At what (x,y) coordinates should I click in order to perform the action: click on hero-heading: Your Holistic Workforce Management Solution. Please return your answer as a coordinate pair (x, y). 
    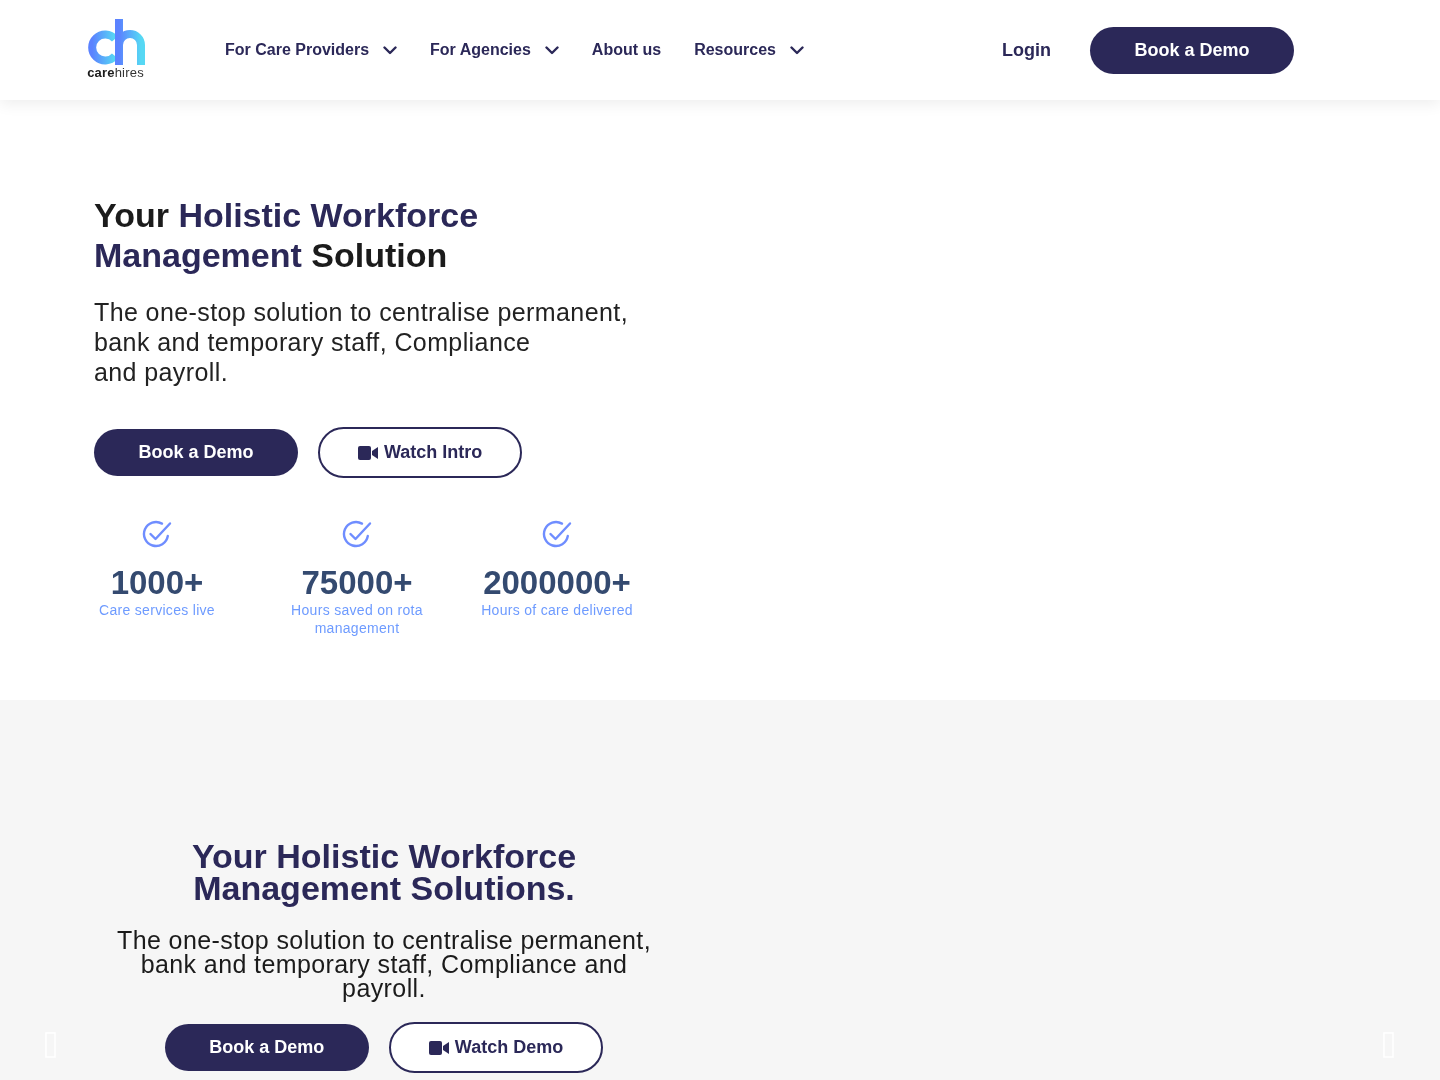
    Looking at the image, I should click on (287, 235).